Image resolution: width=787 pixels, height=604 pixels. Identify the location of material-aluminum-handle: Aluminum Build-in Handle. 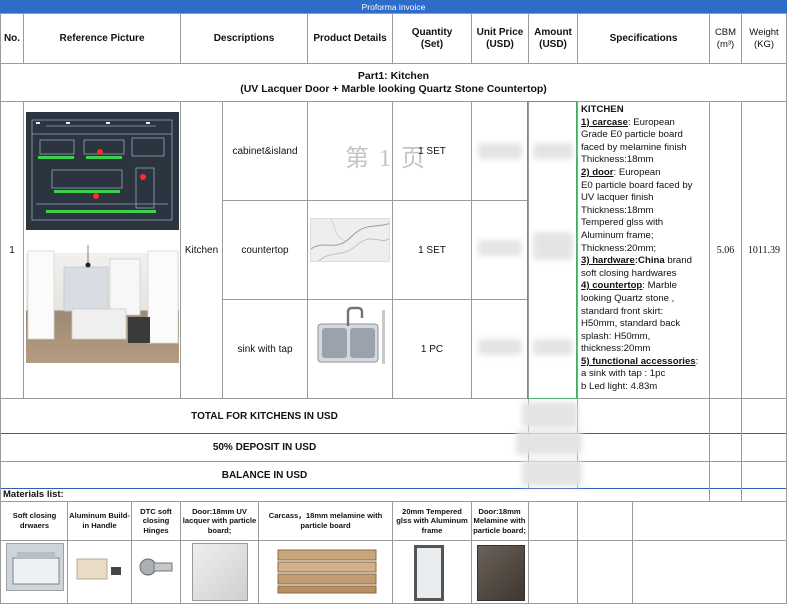
(99, 520).